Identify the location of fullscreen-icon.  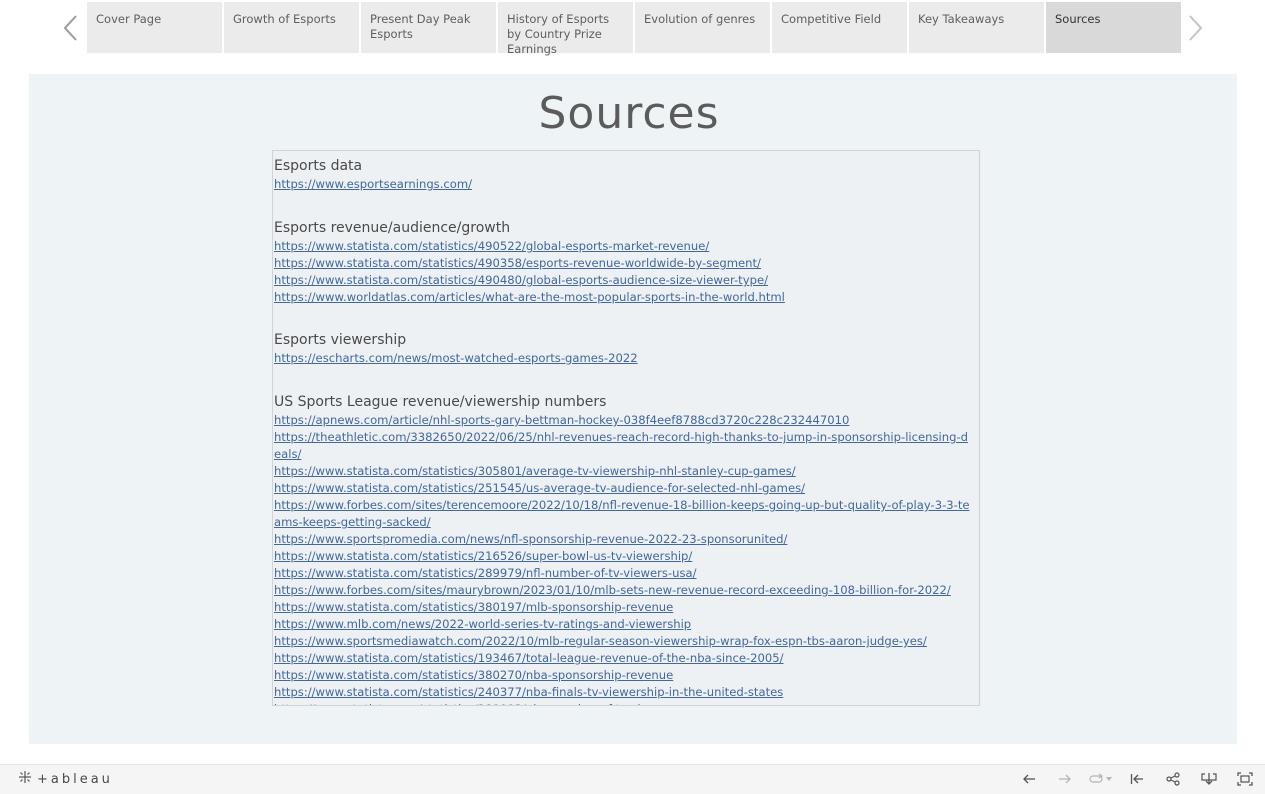
(1245, 779).